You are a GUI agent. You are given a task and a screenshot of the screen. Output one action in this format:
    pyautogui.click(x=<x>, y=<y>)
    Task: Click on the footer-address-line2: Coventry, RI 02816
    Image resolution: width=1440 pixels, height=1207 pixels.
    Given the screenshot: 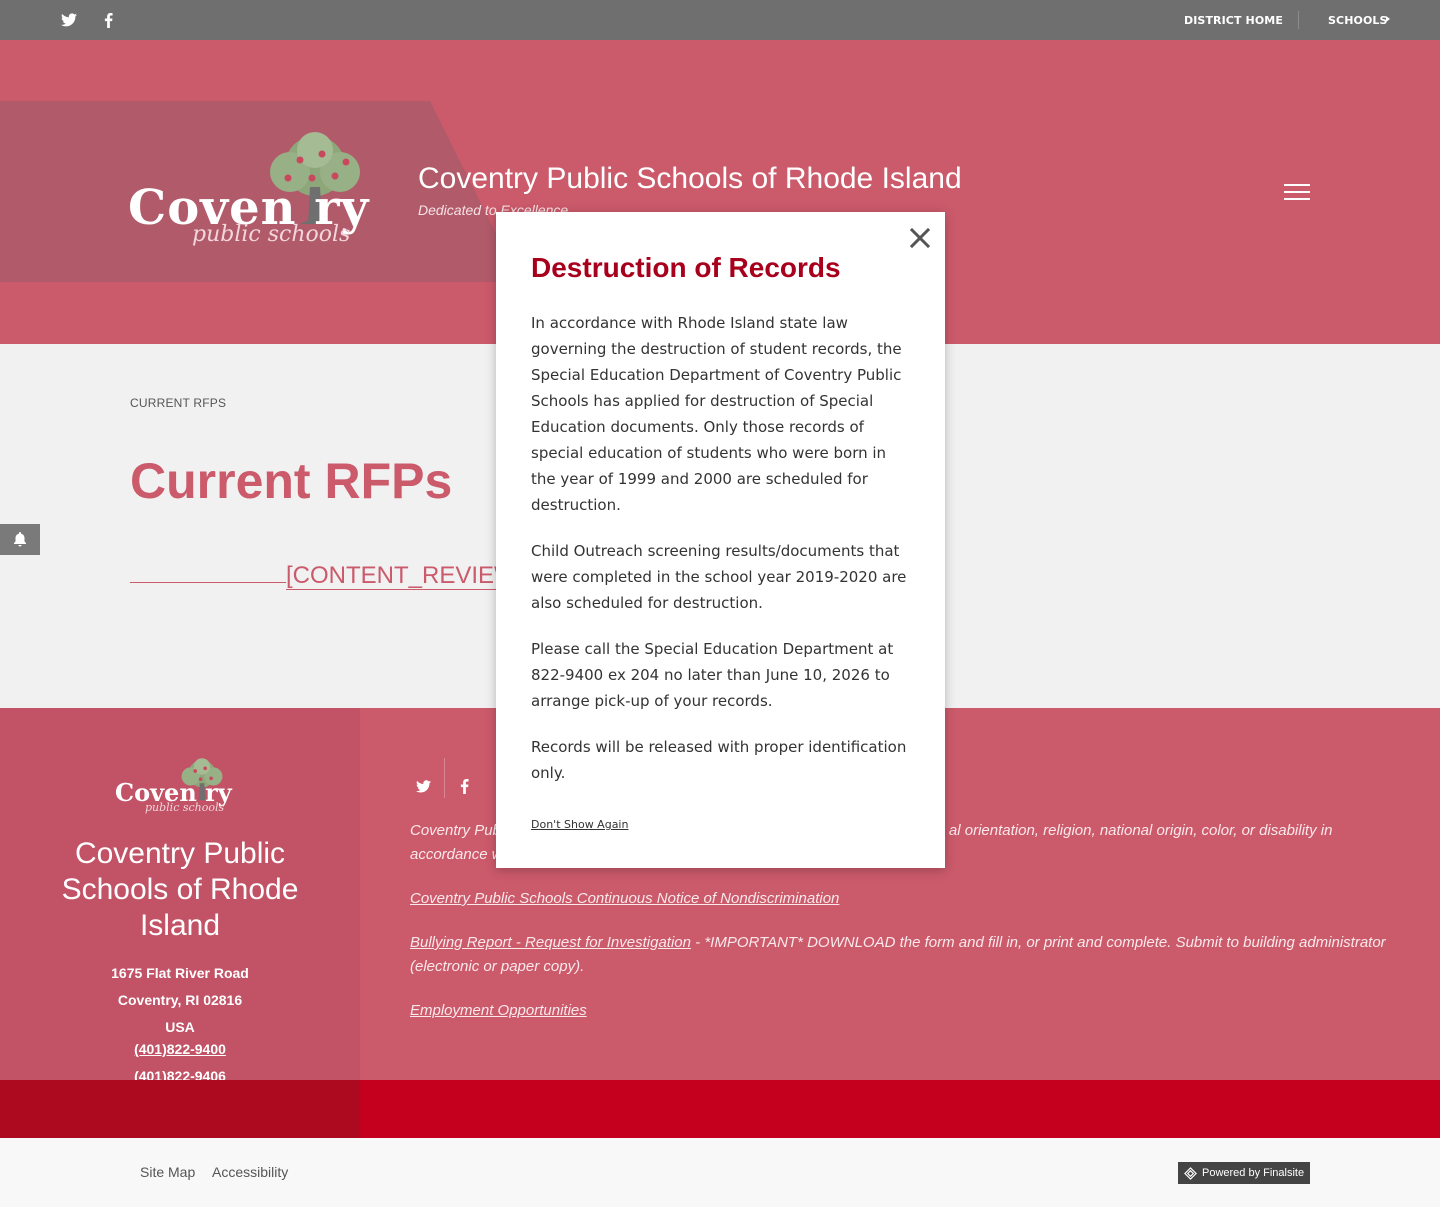 What is the action you would take?
    pyautogui.click(x=180, y=1000)
    